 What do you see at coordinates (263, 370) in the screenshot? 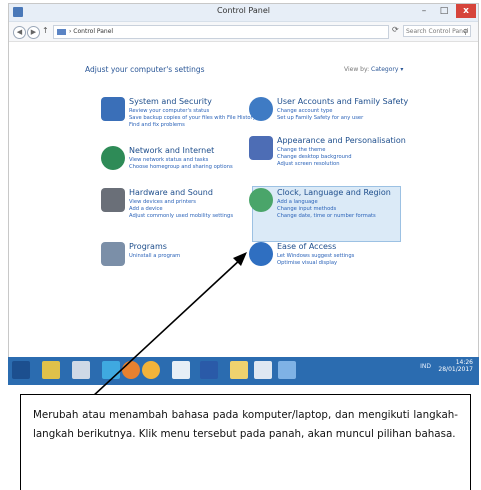
I see `tools-icon` at bounding box center [263, 370].